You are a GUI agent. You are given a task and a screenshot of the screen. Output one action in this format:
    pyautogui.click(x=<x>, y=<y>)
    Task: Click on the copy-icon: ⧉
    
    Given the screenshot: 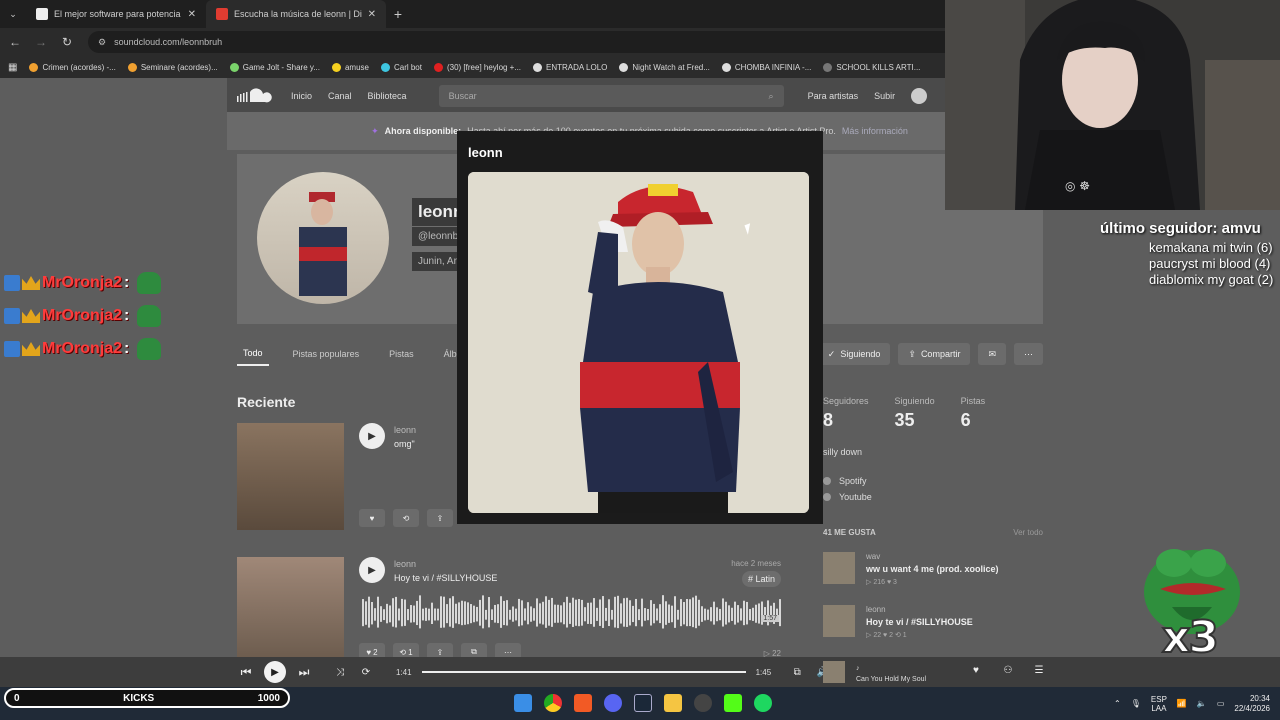 What is the action you would take?
    pyautogui.click(x=474, y=650)
    